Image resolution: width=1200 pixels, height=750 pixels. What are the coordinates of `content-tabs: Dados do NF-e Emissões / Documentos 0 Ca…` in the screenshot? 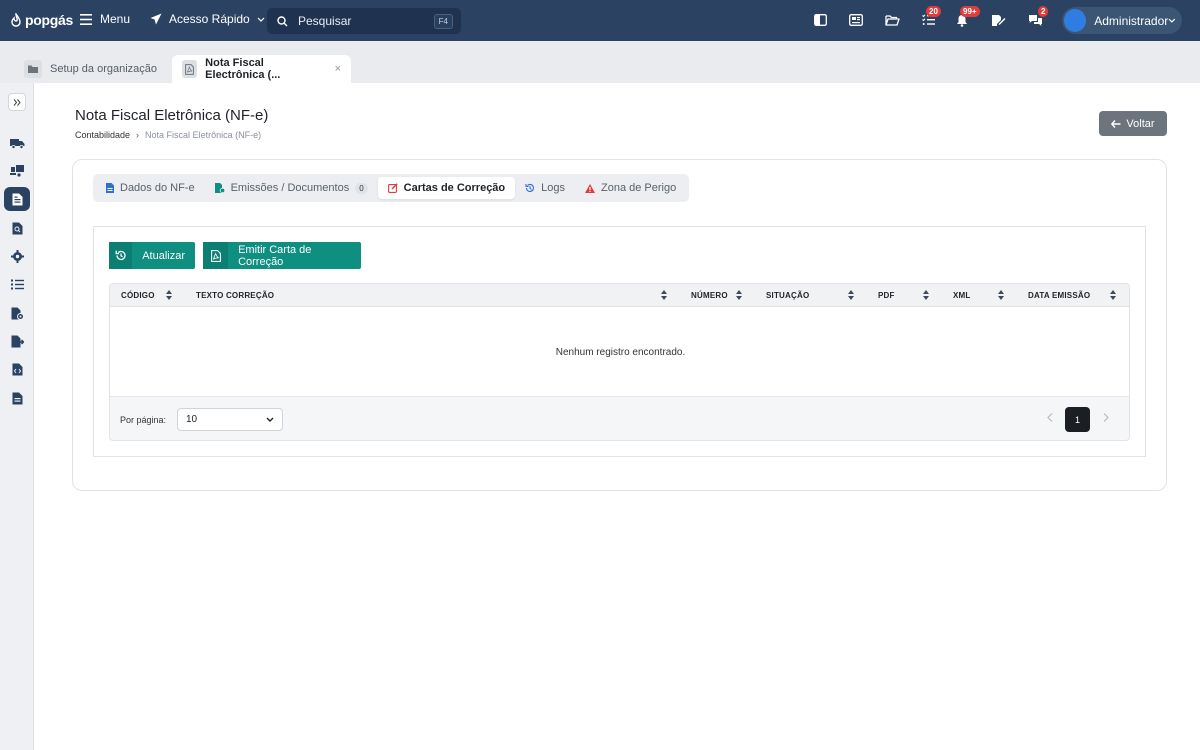 It's located at (391, 188).